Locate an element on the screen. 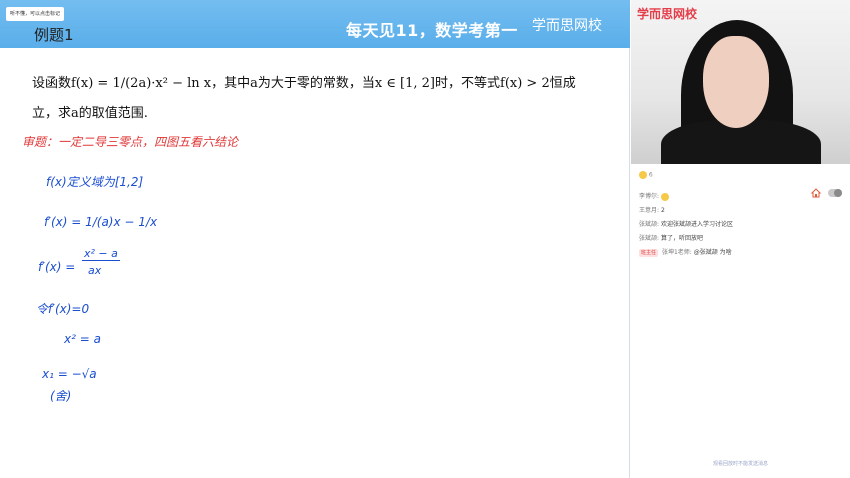  handwriting-note: 审题：一定二导三零点，四图五看六结论 is located at coordinates (130, 142).